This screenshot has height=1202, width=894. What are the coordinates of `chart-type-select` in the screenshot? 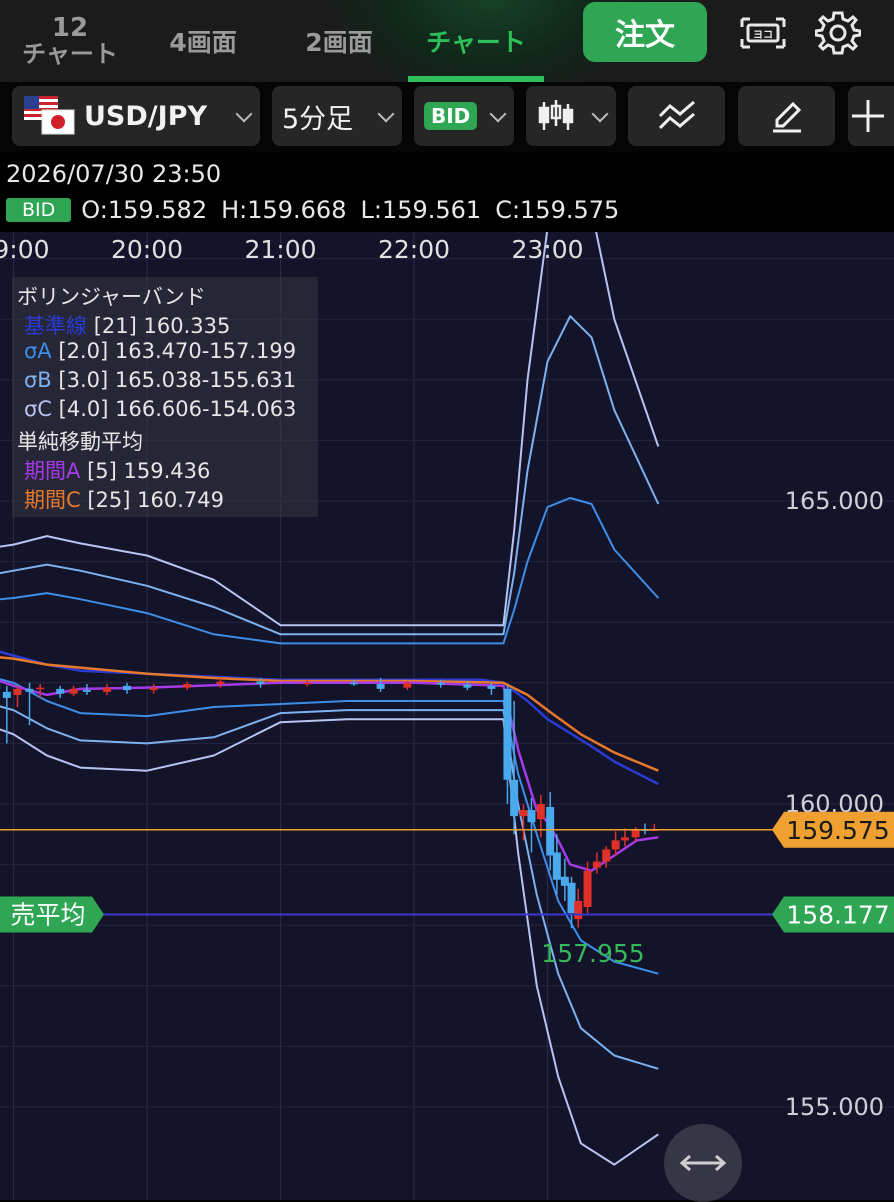 It's located at (571, 116).